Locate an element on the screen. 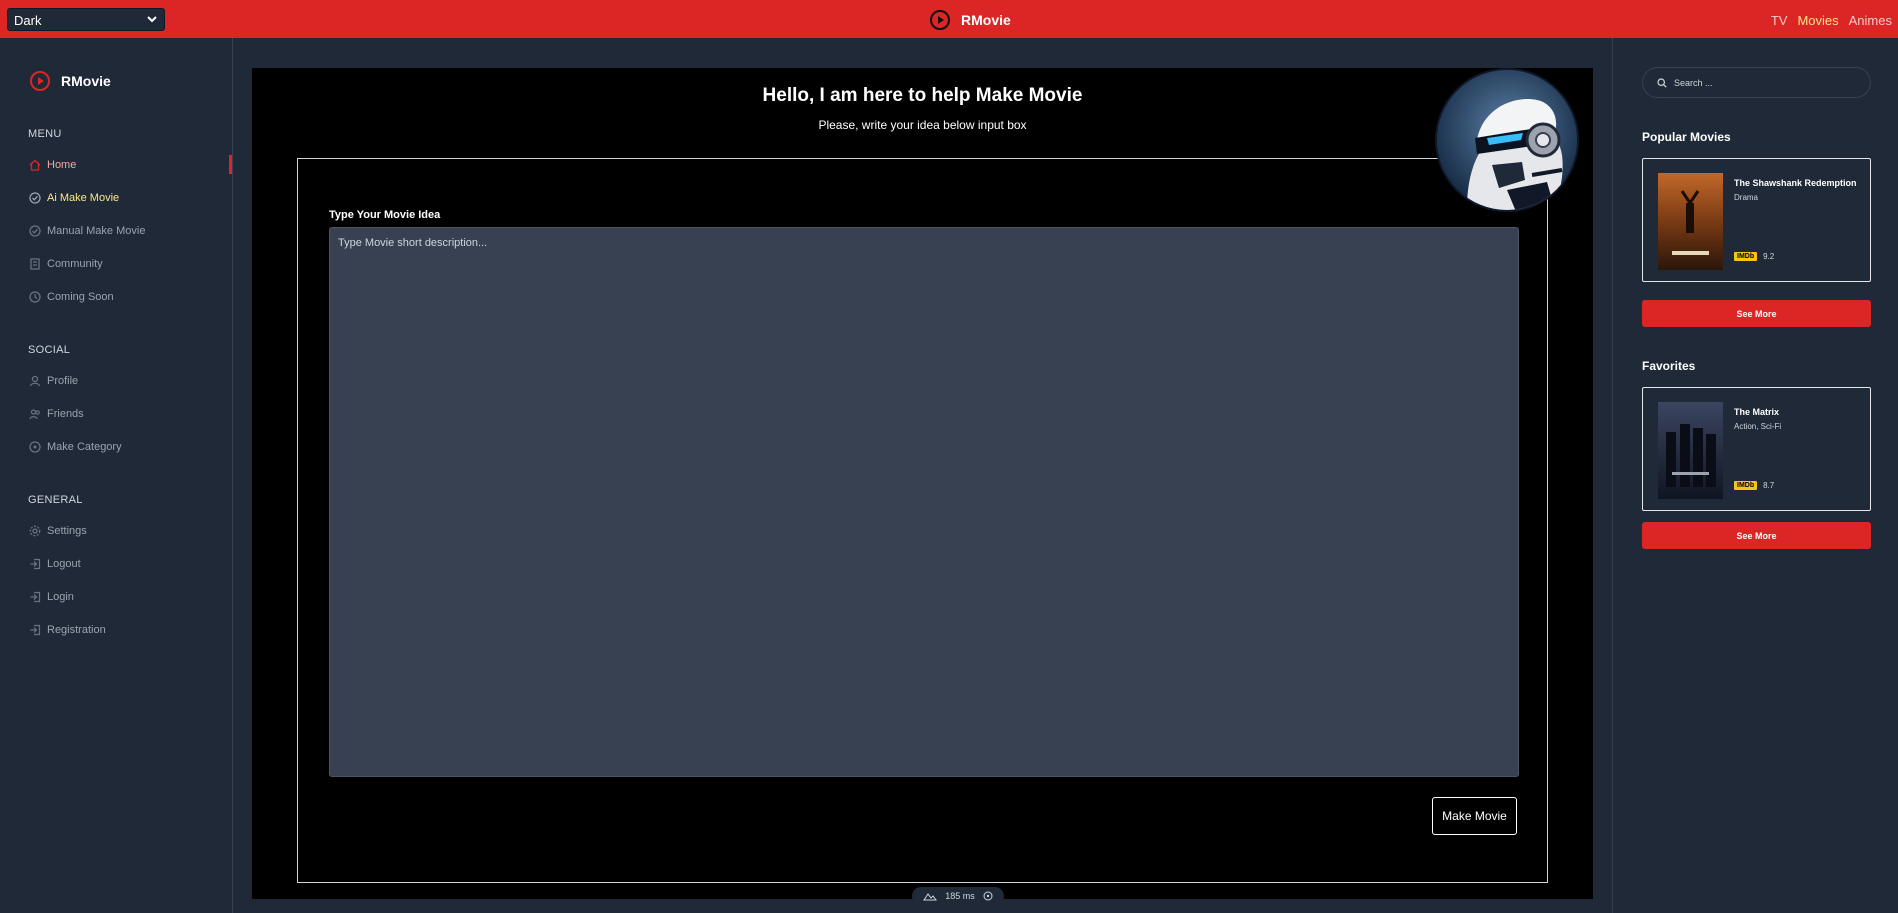  top-brand-name: RMovie is located at coordinates (986, 20).